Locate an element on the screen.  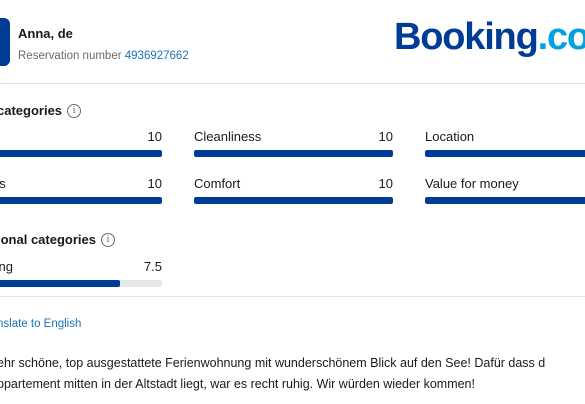
logo-part-1: Booking is located at coordinates (466, 37).